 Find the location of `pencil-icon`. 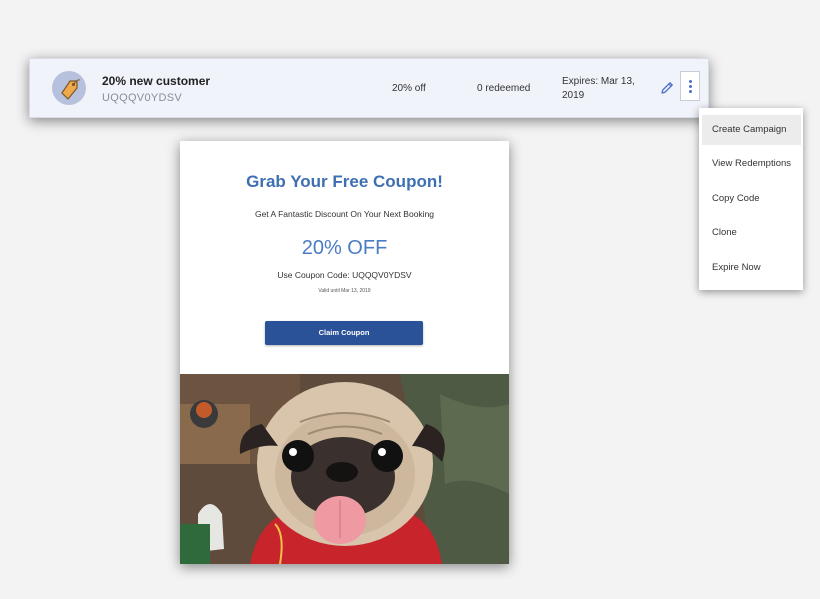

pencil-icon is located at coordinates (667, 88).